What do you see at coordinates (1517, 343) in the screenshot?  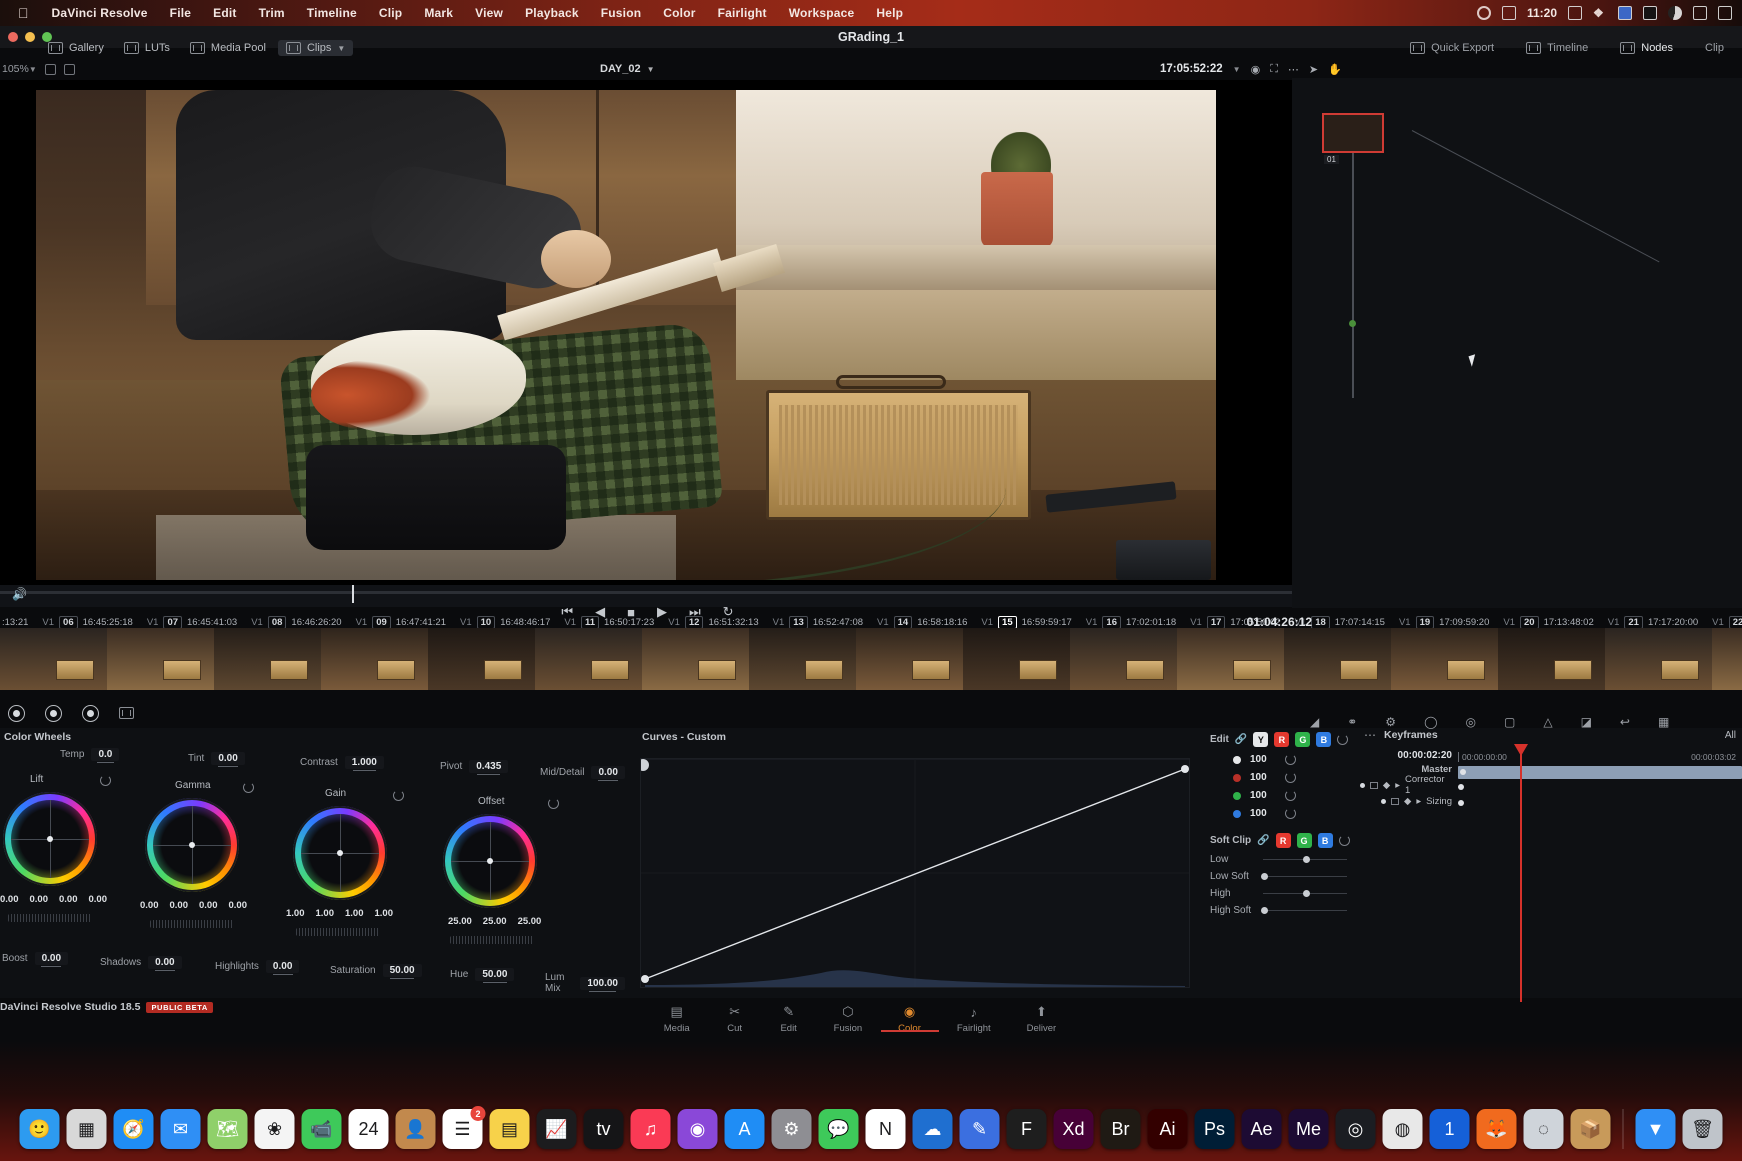 I see `node-graph-panel: 01` at bounding box center [1517, 343].